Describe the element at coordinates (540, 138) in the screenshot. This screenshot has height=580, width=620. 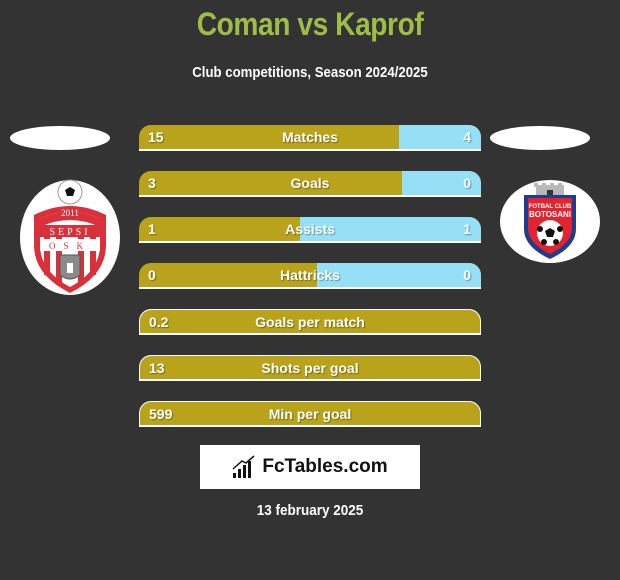
I see `right-player-oval` at that location.